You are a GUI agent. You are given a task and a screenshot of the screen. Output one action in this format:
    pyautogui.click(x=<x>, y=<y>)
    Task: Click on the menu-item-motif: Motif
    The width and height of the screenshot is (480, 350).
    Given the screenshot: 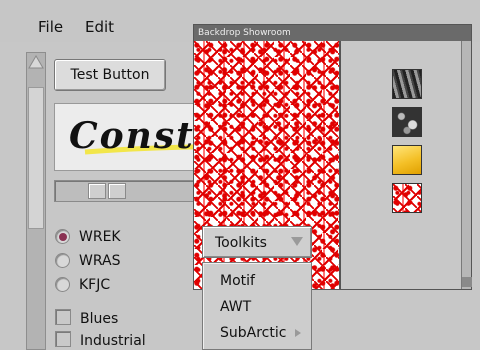 What is the action you would take?
    pyautogui.click(x=257, y=281)
    